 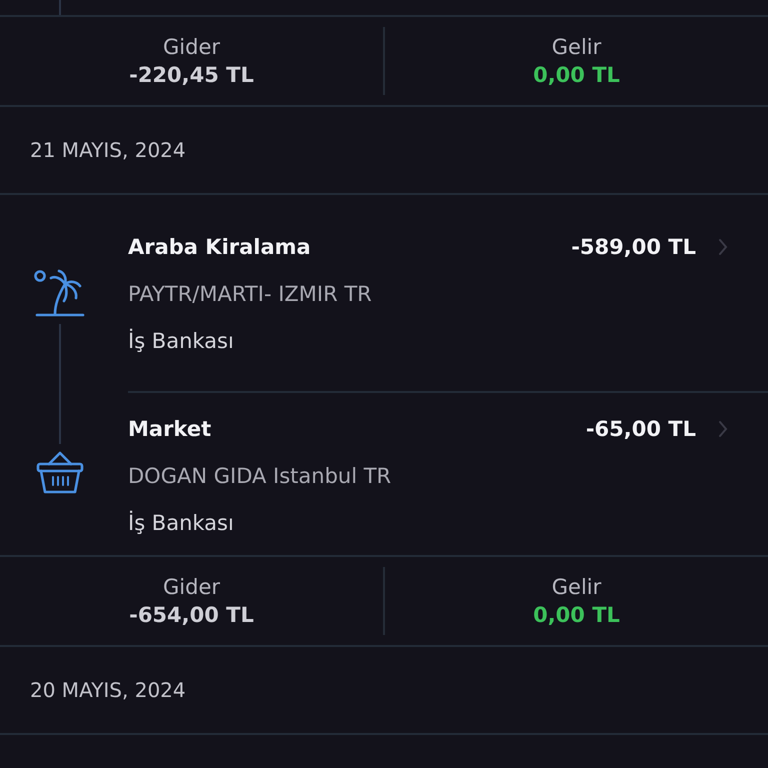 What do you see at coordinates (108, 690) in the screenshot?
I see `date-header: 20 MAYIS, 2024` at bounding box center [108, 690].